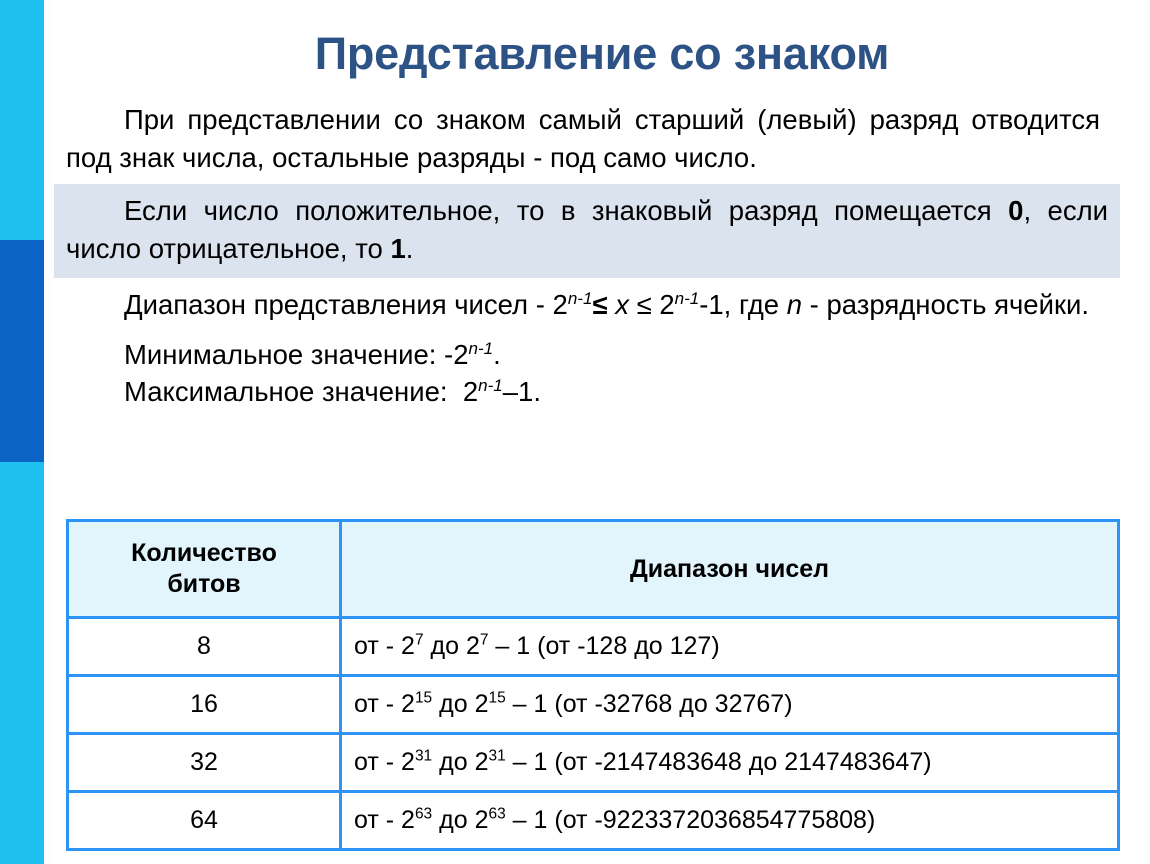 The height and width of the screenshot is (864, 1150). Describe the element at coordinates (204, 704) in the screenshot. I see `table-cell-bits: 16` at that location.